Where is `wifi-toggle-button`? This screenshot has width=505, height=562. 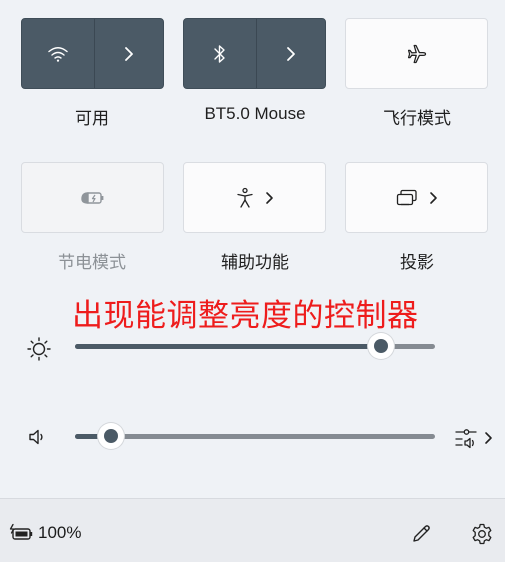 wifi-toggle-button is located at coordinates (58, 53).